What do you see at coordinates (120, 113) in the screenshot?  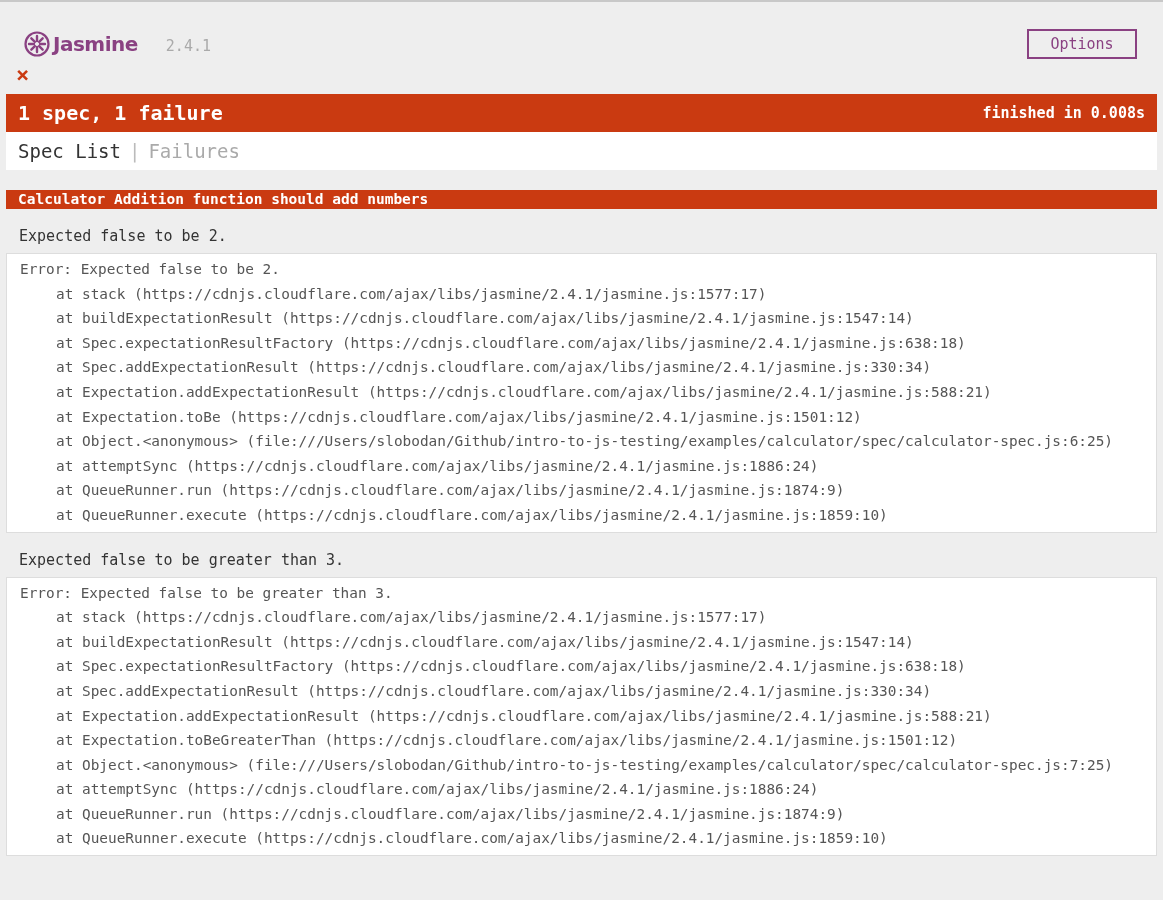 I see `summary-text: 1 spec, 1 failure` at bounding box center [120, 113].